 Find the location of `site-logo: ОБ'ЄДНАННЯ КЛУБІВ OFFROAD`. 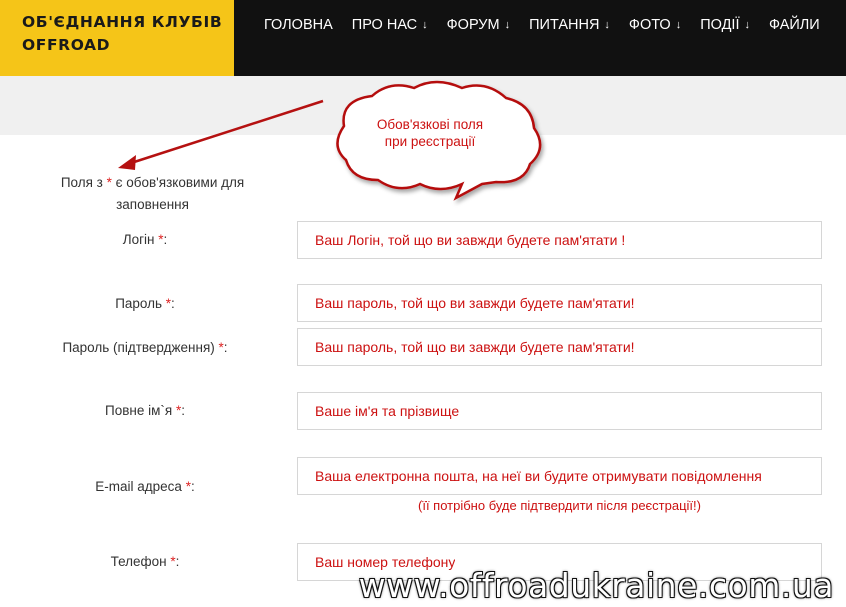

site-logo: ОБ'ЄДНАННЯ КЛУБІВ OFFROAD is located at coordinates (117, 38).